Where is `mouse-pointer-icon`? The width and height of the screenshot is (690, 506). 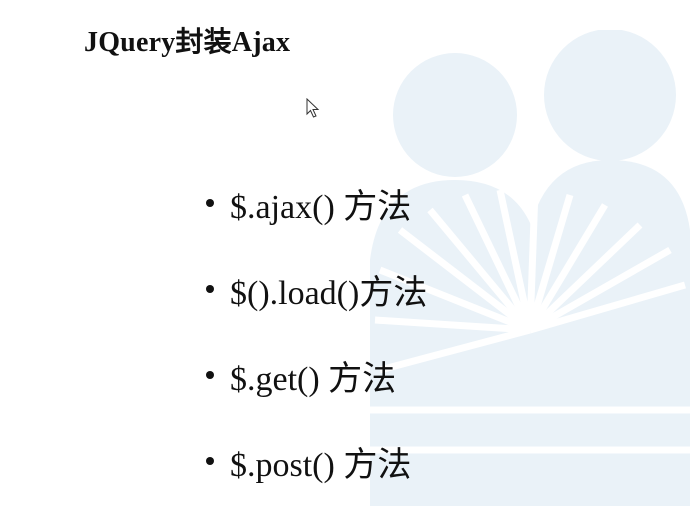
mouse-pointer-icon is located at coordinates (313, 108).